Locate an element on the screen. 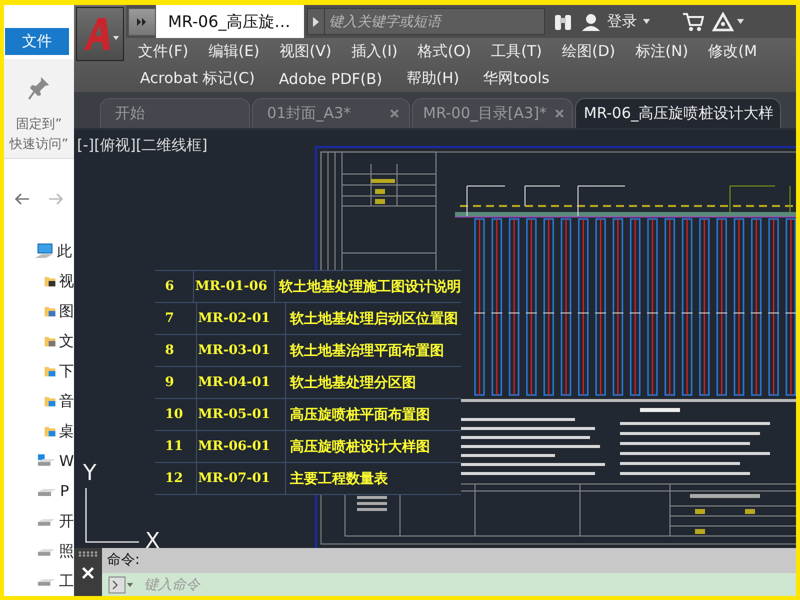  user-icon is located at coordinates (591, 22).